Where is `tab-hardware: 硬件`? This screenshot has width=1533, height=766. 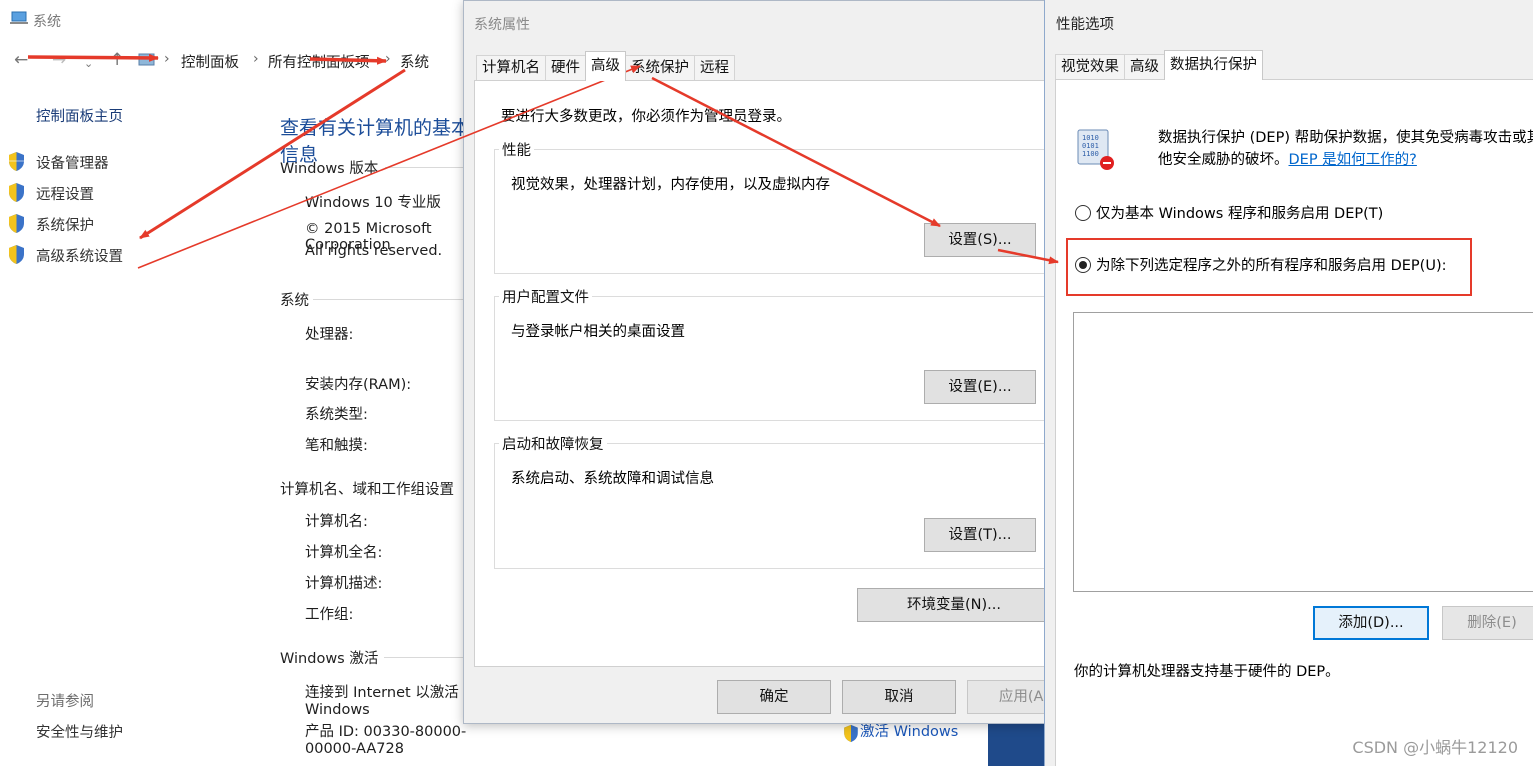 tab-hardware: 硬件 is located at coordinates (565, 68).